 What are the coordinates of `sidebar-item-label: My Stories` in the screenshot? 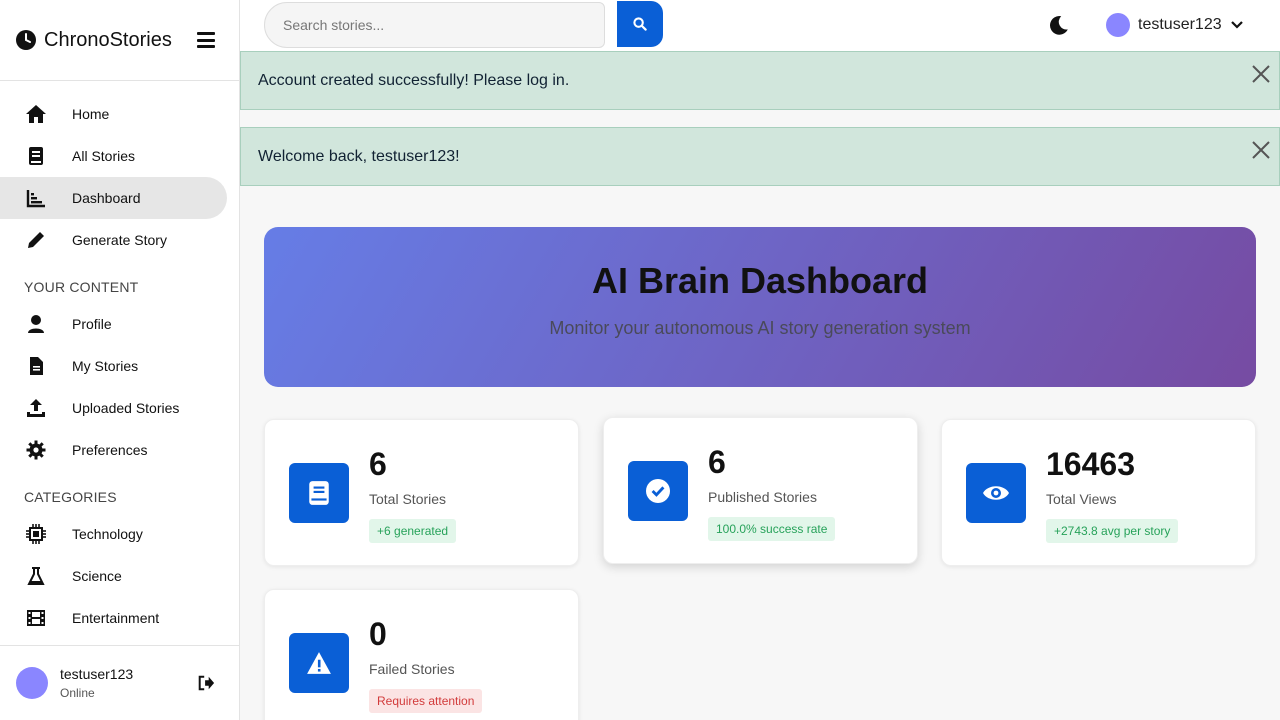 It's located at (105, 366).